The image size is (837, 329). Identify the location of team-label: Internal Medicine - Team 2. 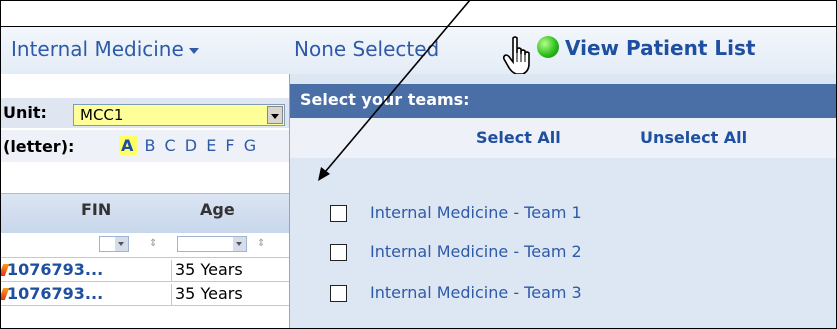
(476, 251).